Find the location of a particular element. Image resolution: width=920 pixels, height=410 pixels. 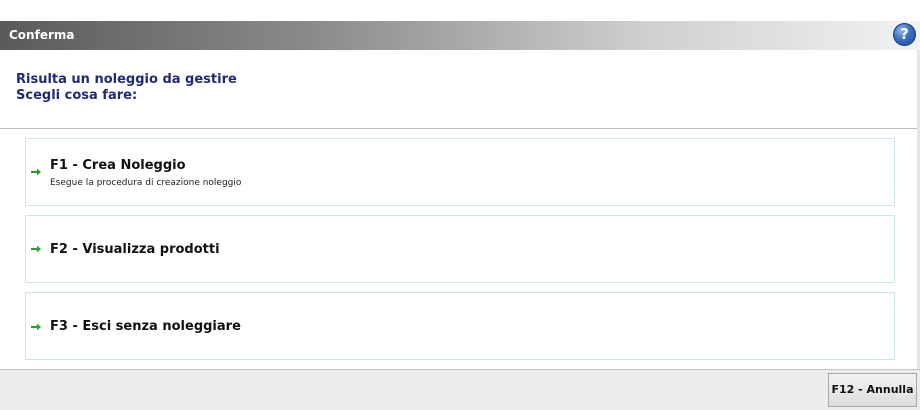

help-button: ? is located at coordinates (904, 34).